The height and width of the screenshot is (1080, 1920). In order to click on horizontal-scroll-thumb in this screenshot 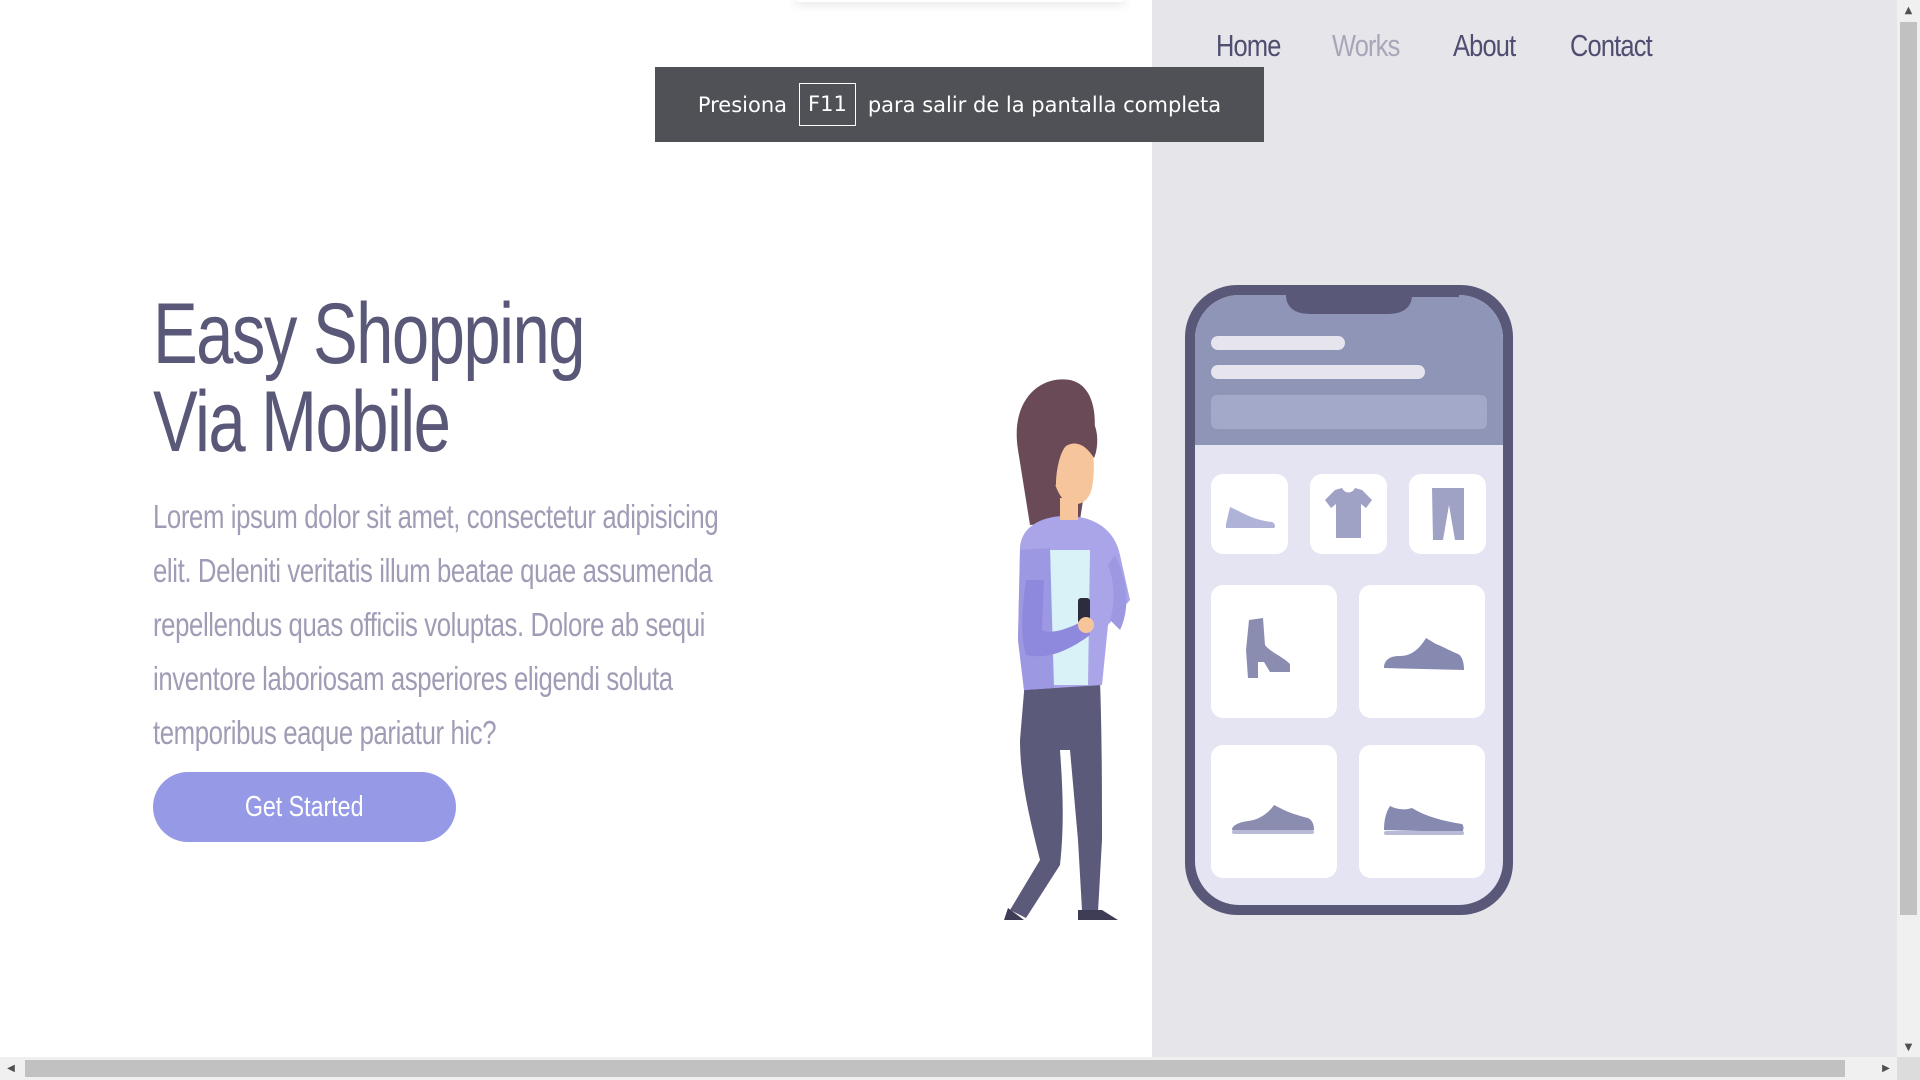, I will do `click(935, 1068)`.